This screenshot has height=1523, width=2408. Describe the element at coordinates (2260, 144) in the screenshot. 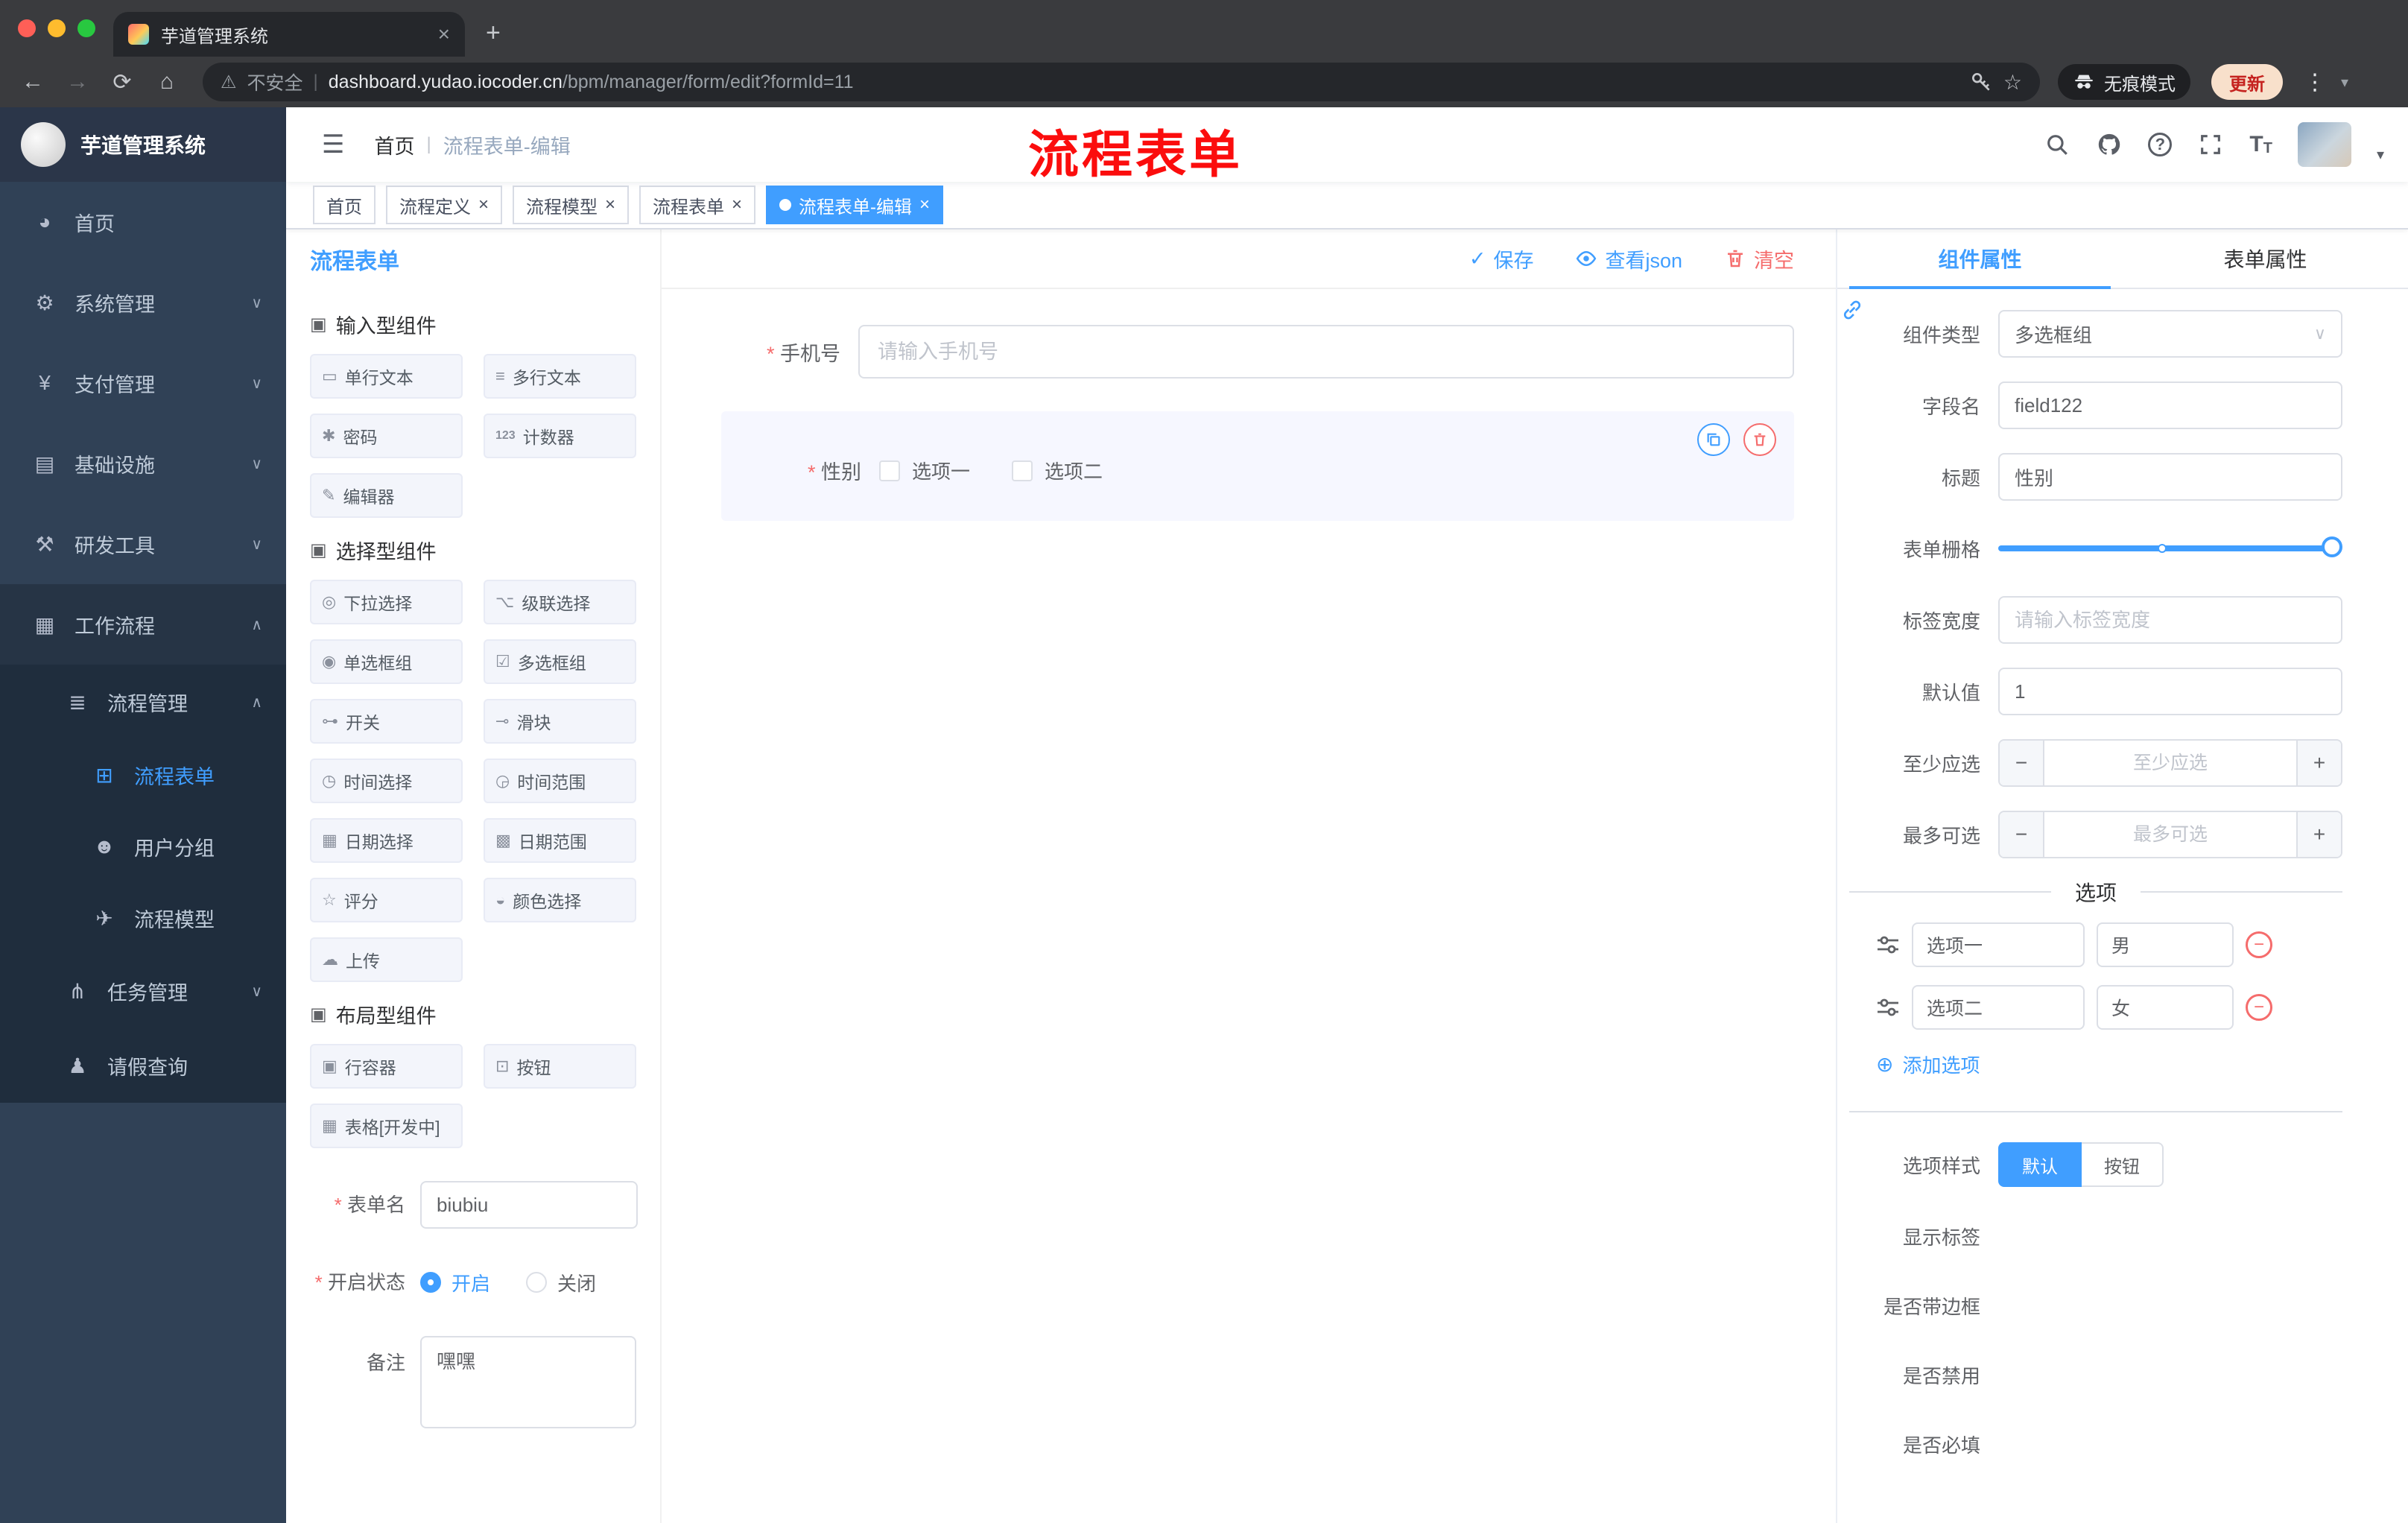

I see `font-size-icon: TT` at that location.